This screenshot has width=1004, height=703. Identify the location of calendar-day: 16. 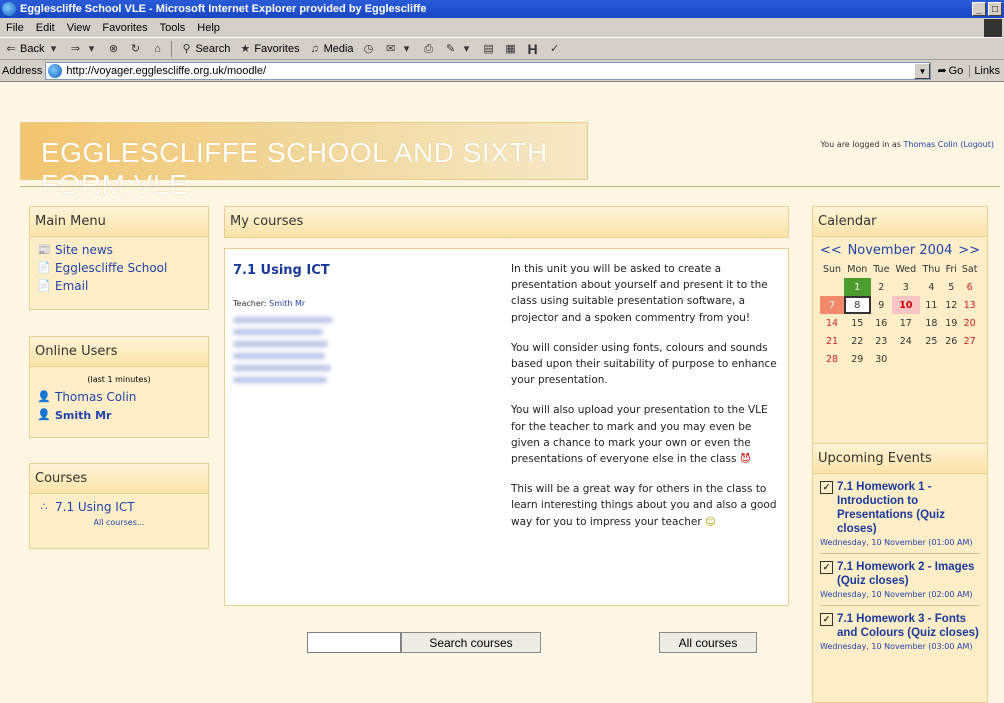
(881, 323).